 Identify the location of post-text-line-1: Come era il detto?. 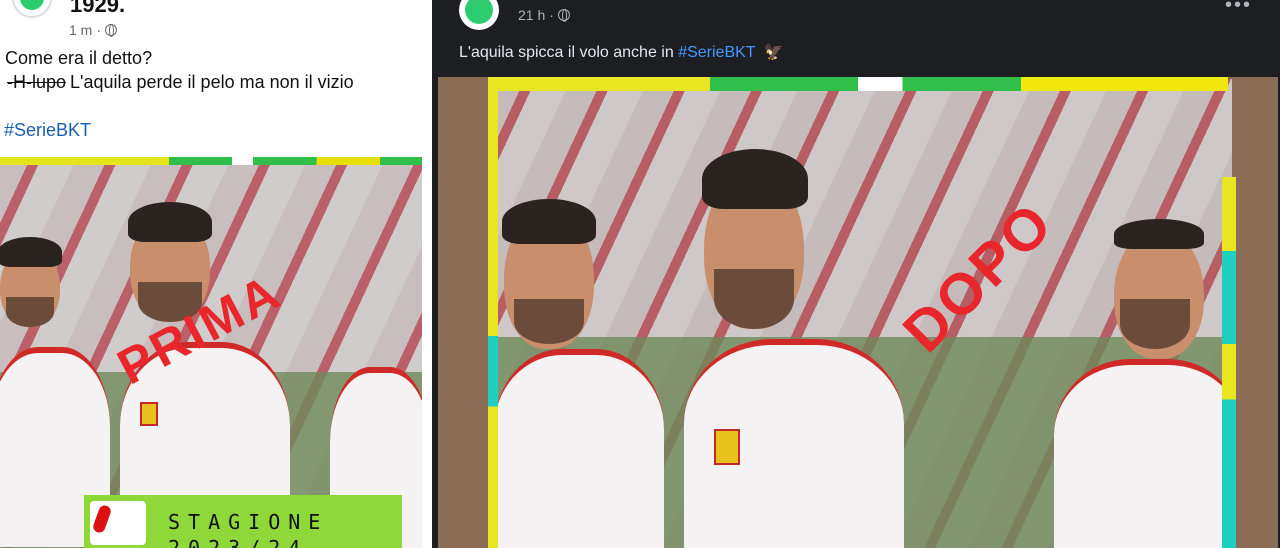
(79, 58).